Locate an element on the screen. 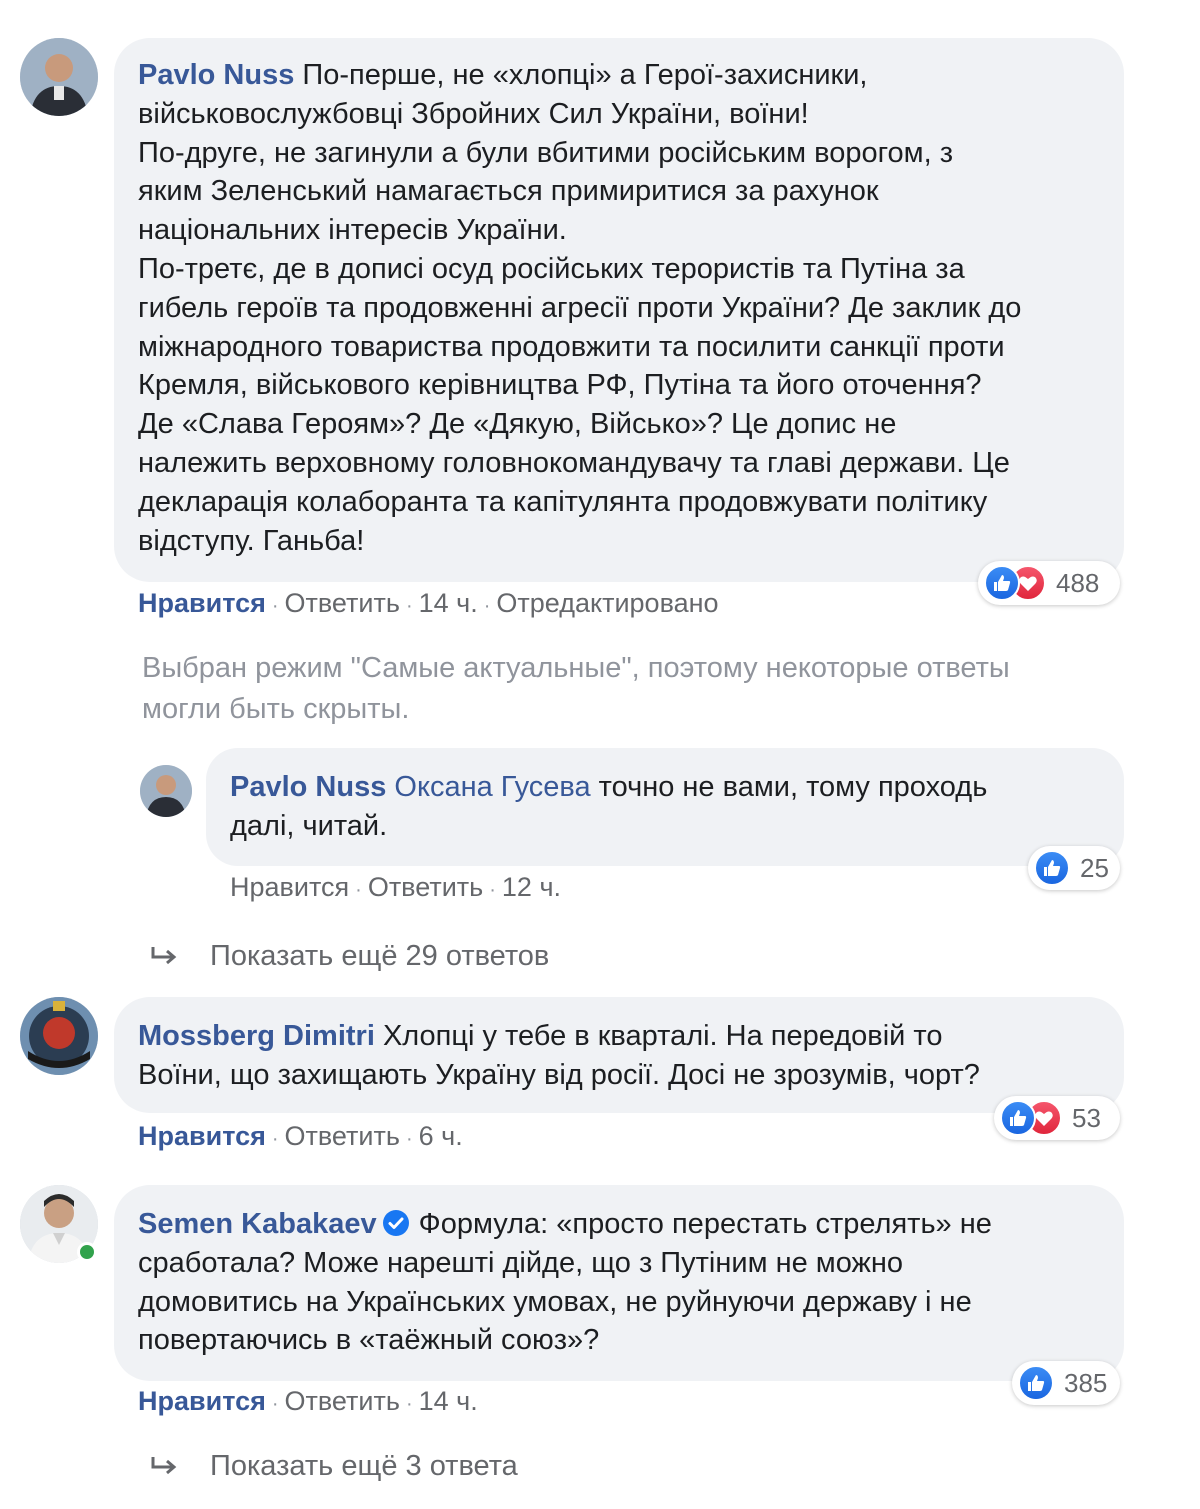  reply-author: Pavlo Nuss is located at coordinates (308, 787).